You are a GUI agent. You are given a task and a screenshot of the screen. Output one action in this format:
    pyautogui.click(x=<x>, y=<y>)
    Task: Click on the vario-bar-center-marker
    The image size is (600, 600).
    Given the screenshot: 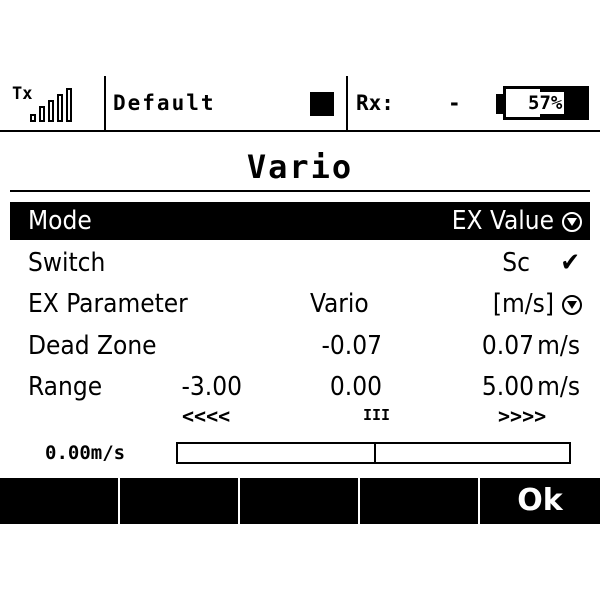 What is the action you would take?
    pyautogui.click(x=374, y=453)
    